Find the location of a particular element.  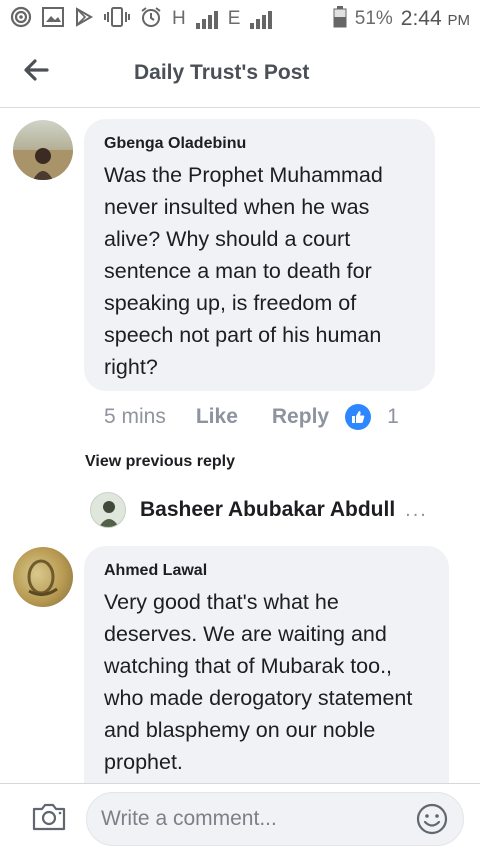

comment-composer is located at coordinates (240, 818).